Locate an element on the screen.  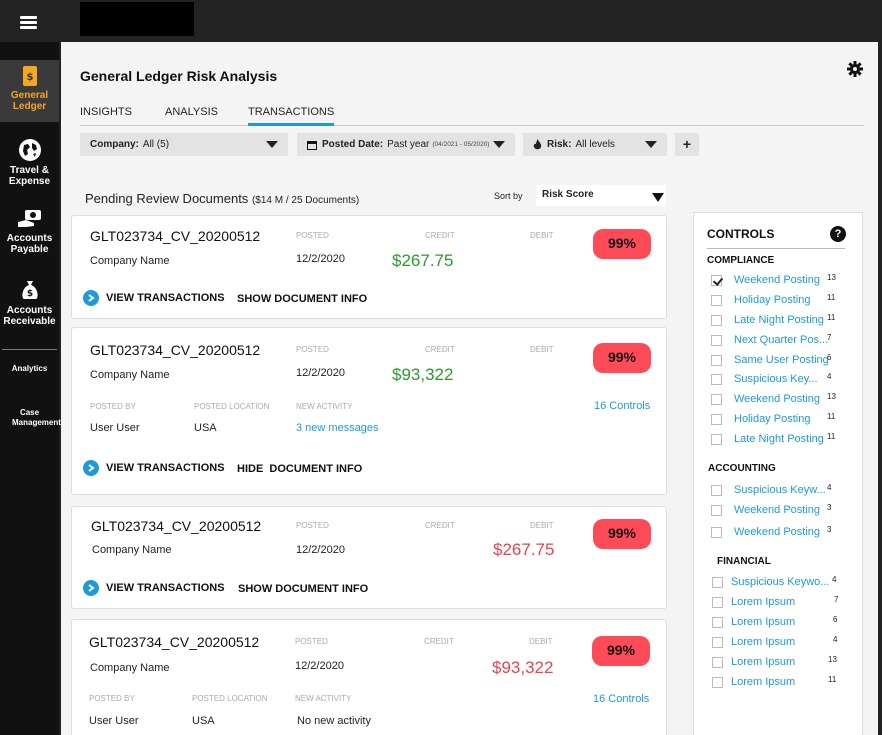
sidebar-divider is located at coordinates (29, 349).